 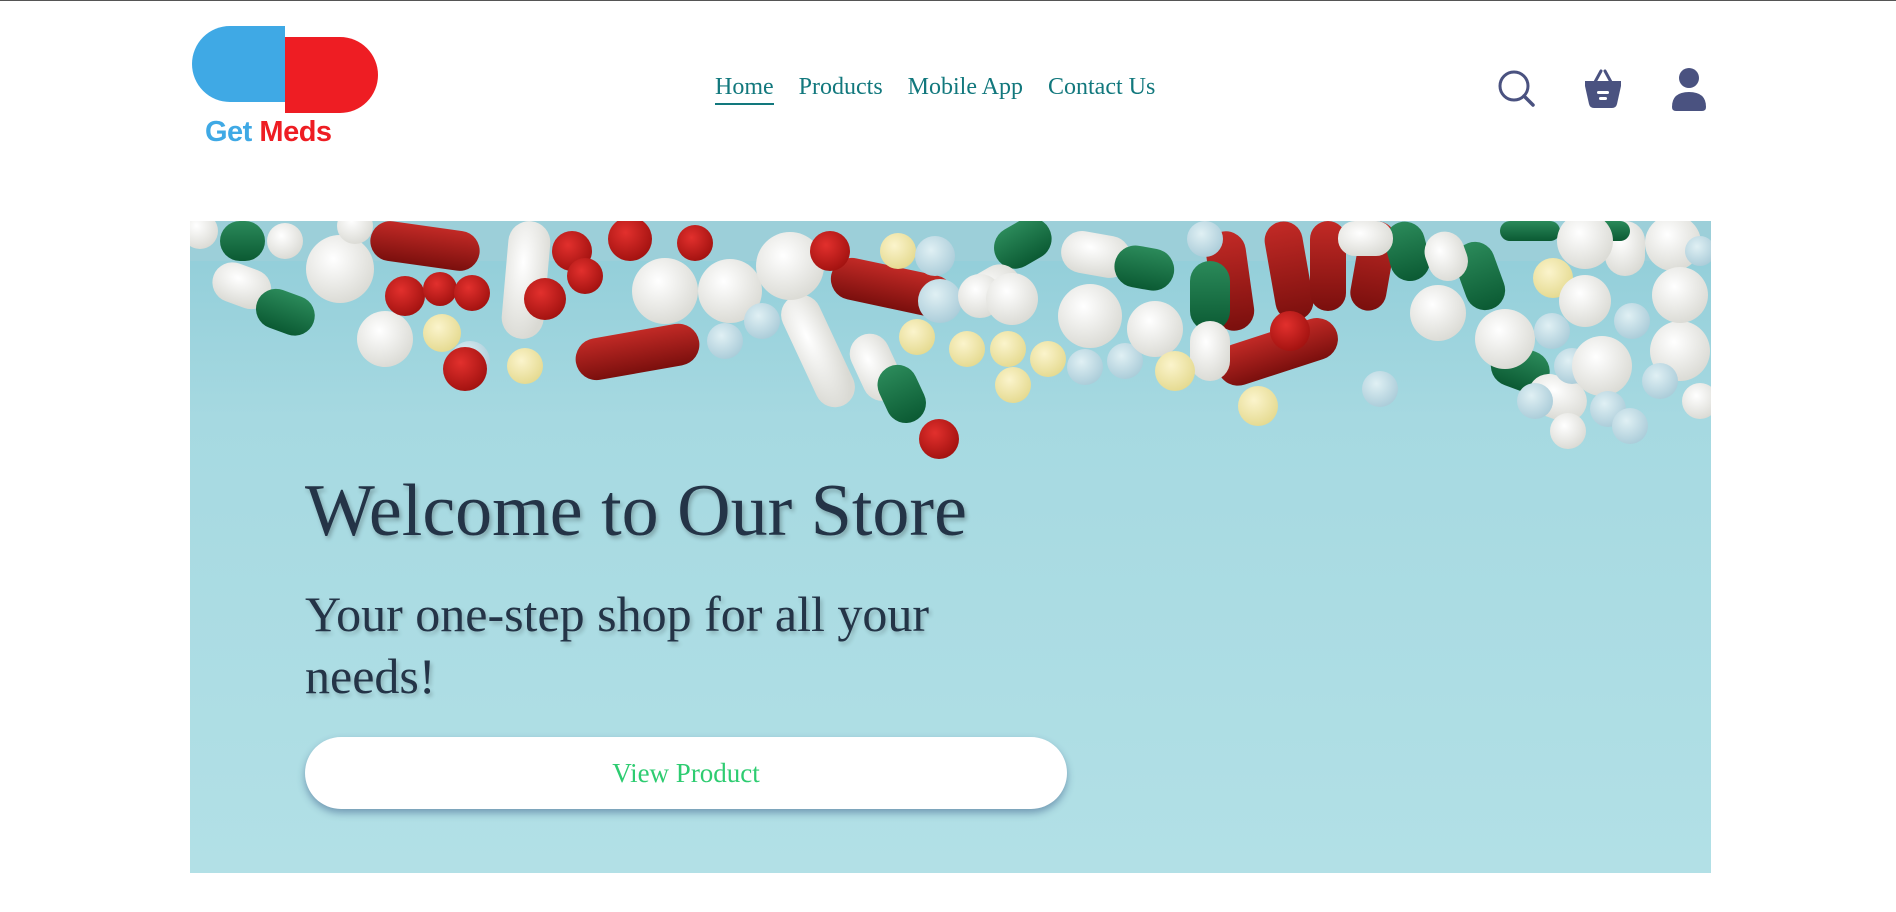 What do you see at coordinates (295, 132) in the screenshot?
I see `logo-text-meds: Meds` at bounding box center [295, 132].